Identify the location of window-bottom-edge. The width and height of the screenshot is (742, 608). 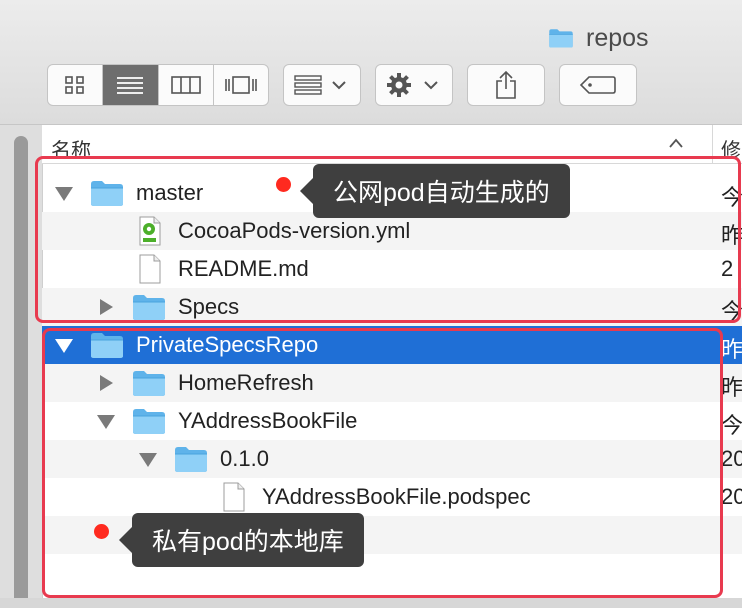
(371, 603).